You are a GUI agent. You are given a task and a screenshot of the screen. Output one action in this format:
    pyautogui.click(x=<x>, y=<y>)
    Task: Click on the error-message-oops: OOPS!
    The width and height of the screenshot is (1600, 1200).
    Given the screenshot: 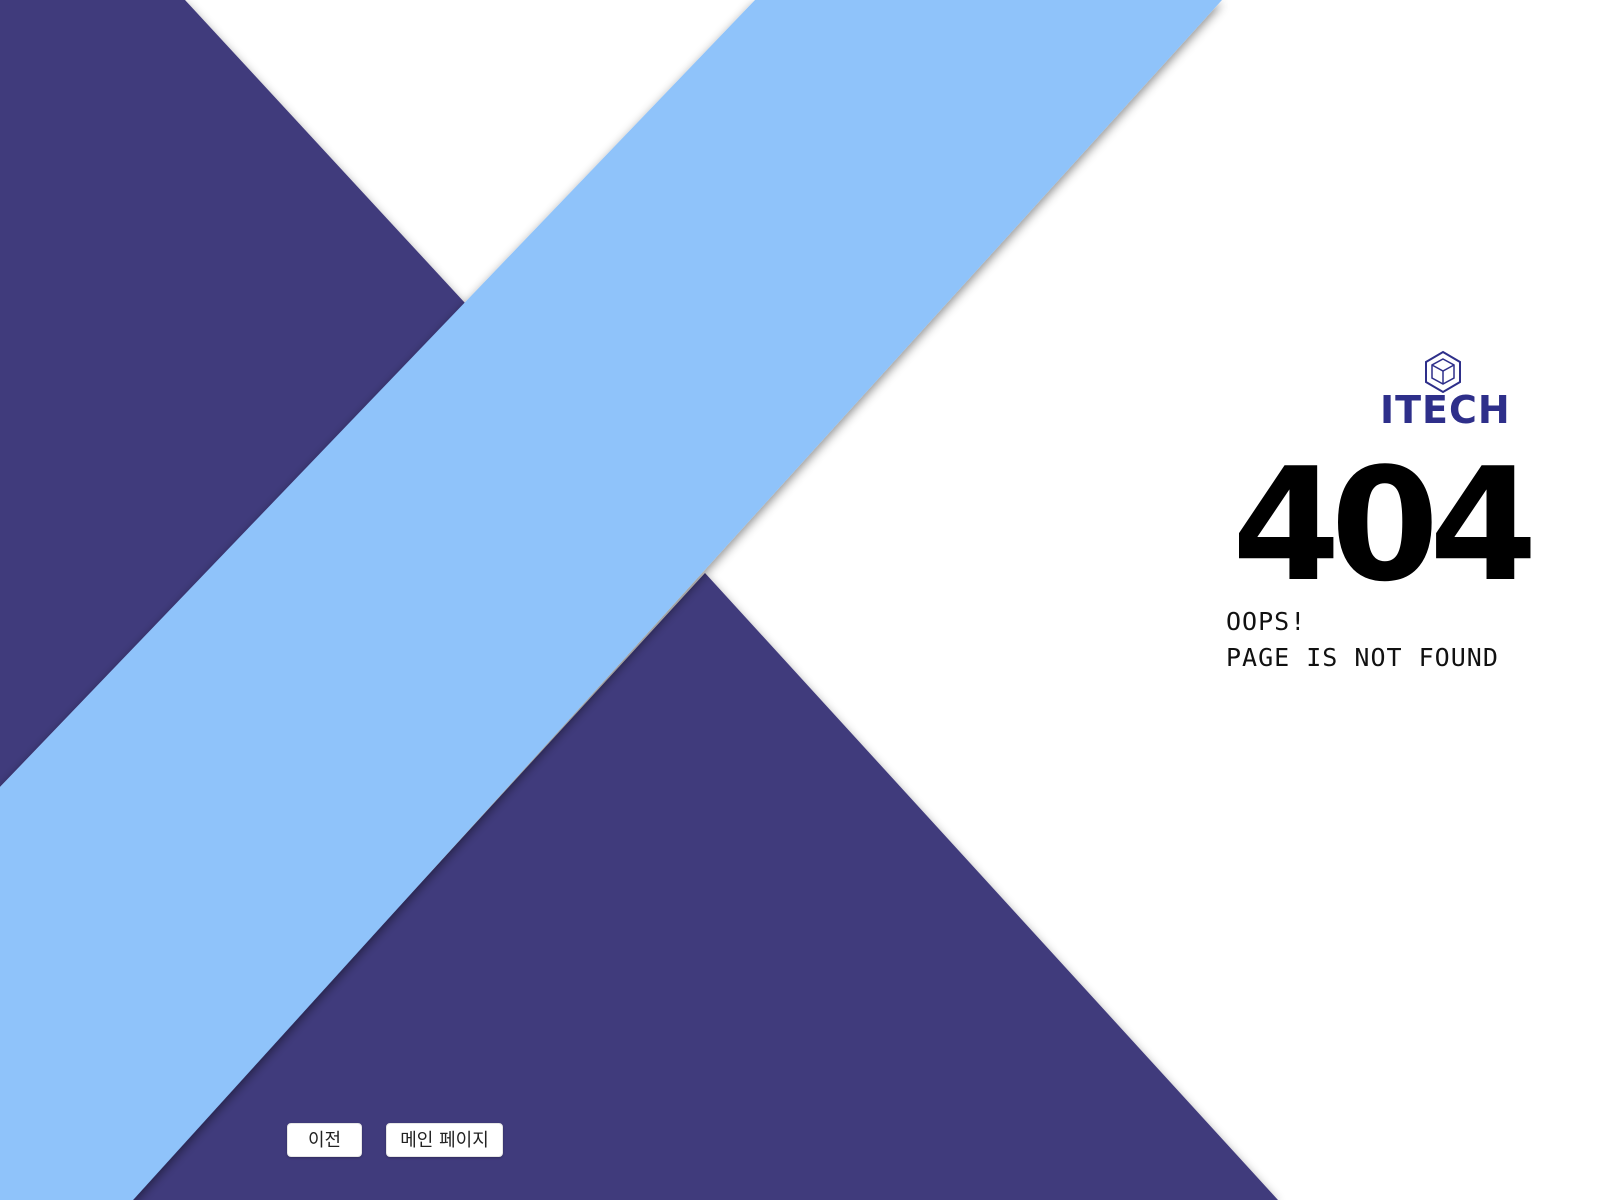 What is the action you would take?
    pyautogui.click(x=1266, y=621)
    